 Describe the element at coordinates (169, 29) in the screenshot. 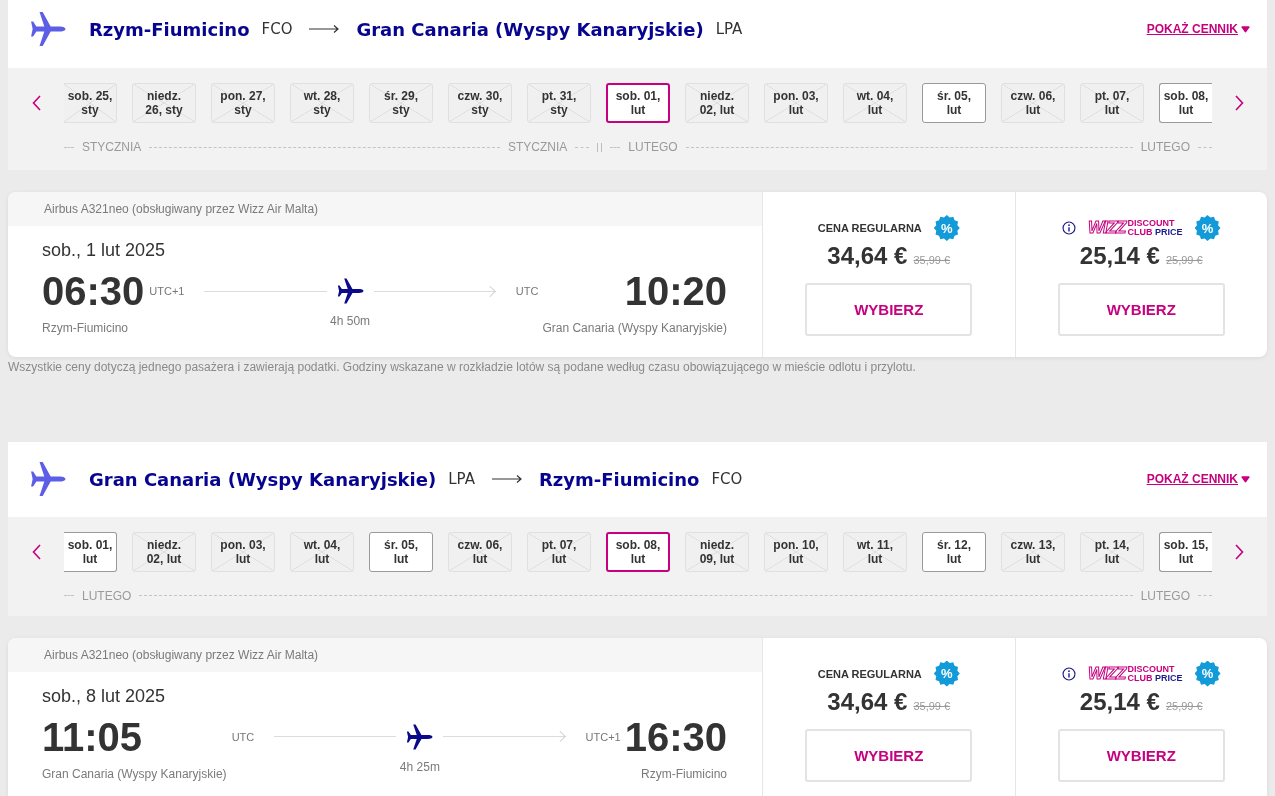

I see `origin-city: Rzym-Fiumicino` at that location.